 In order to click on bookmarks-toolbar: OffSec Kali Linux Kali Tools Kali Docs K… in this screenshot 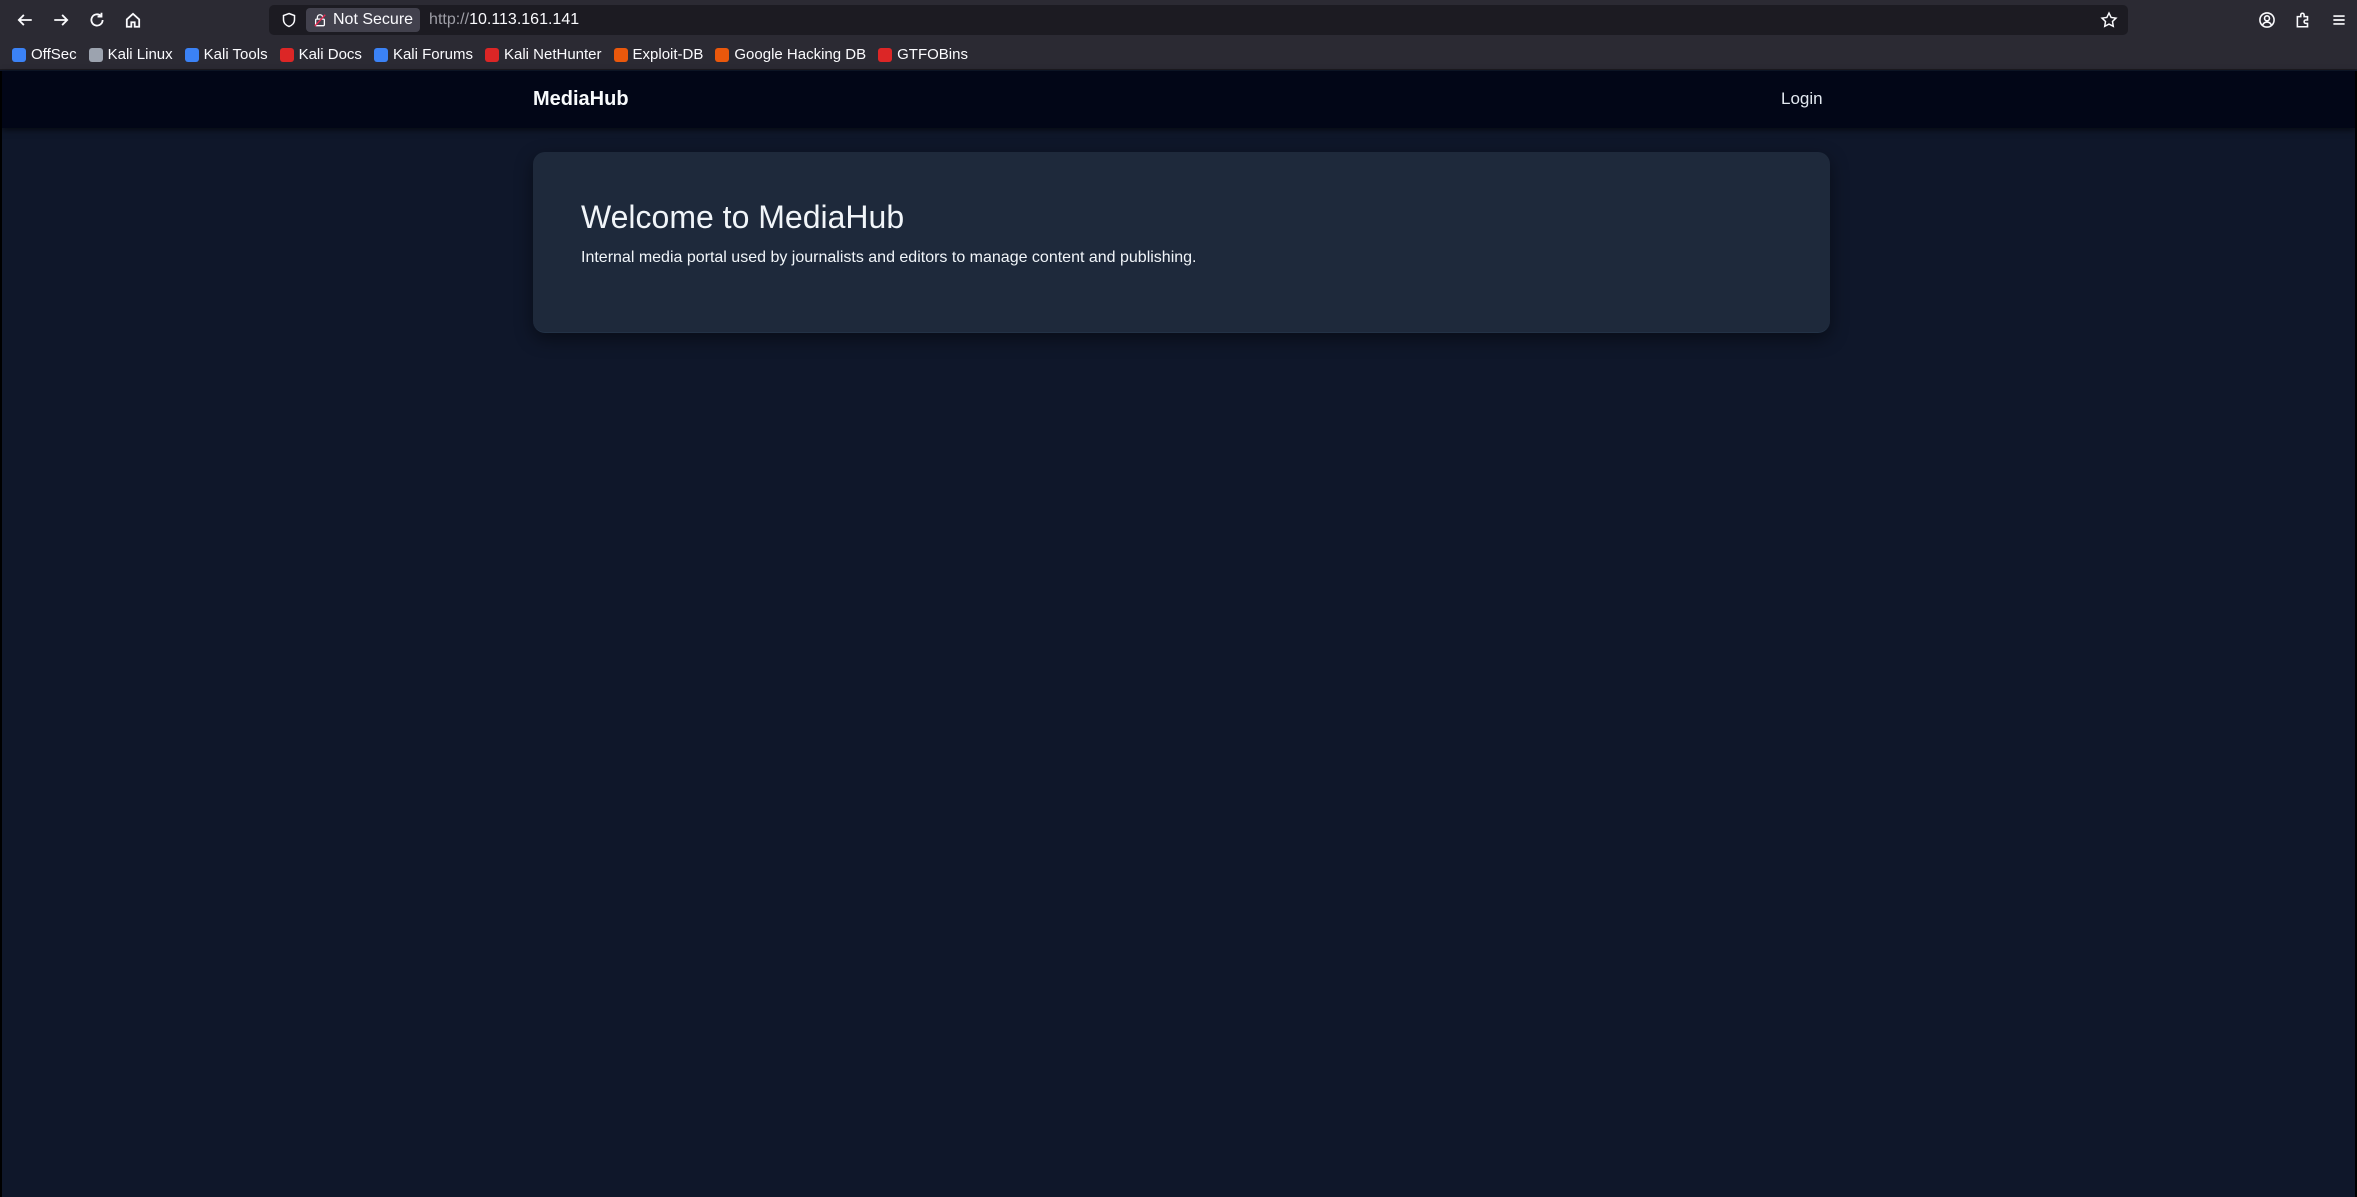, I will do `click(1178, 55)`.